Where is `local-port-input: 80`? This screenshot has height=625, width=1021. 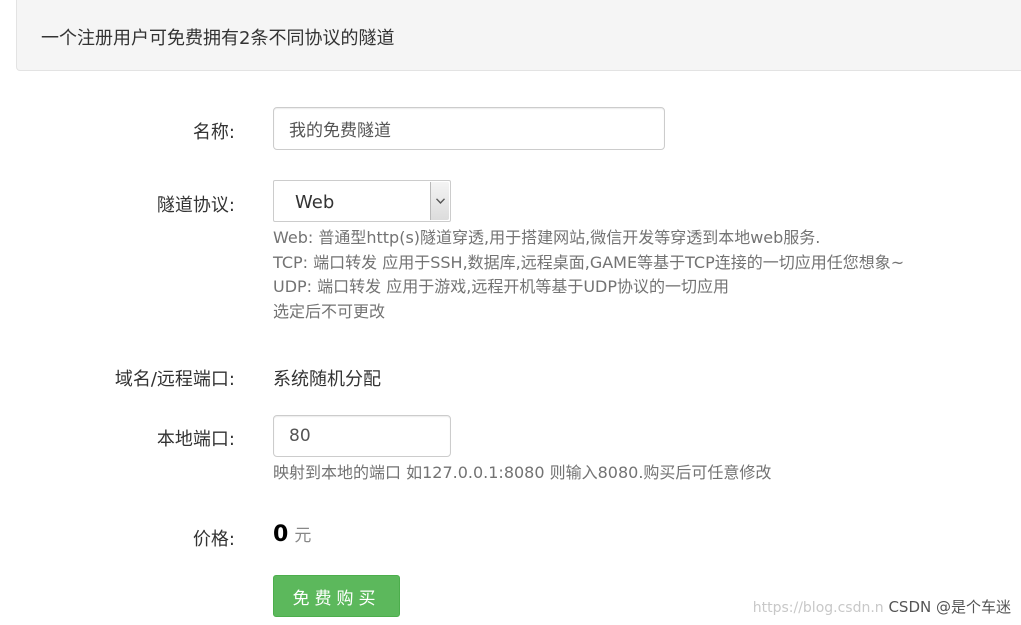
local-port-input: 80 is located at coordinates (362, 436).